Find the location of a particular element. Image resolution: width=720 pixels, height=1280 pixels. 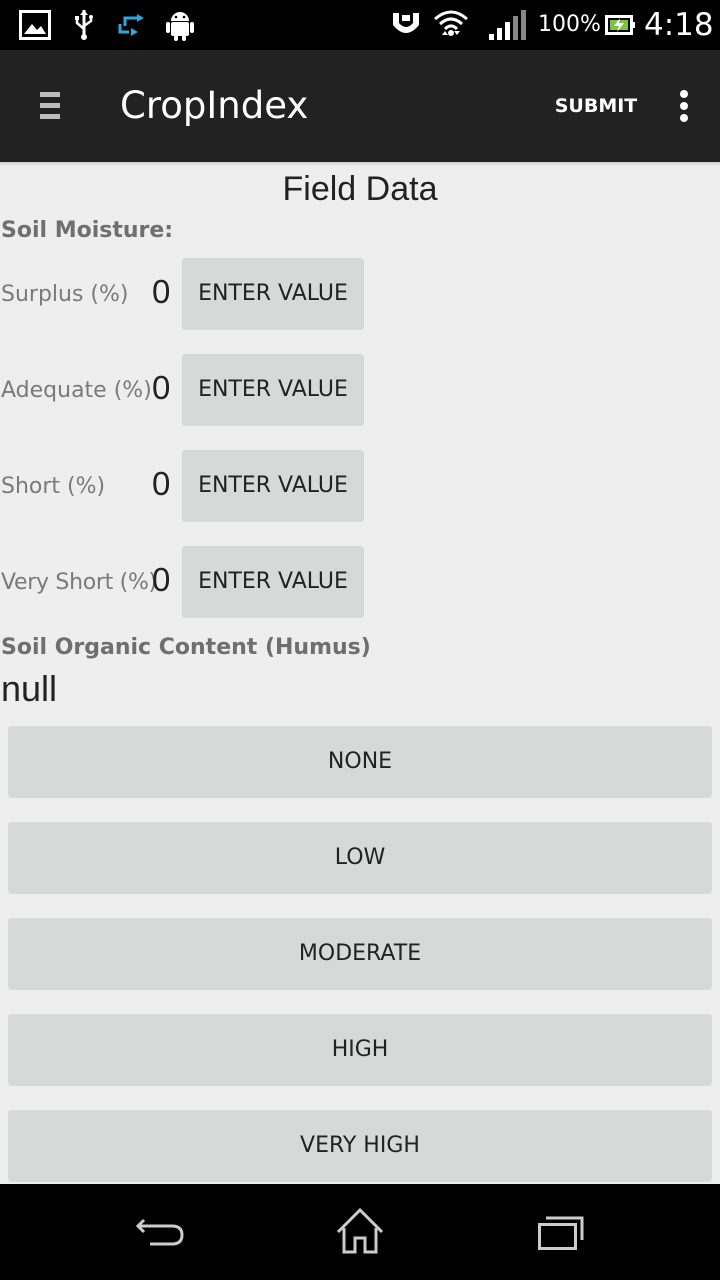

clock: 4:18 is located at coordinates (679, 25).